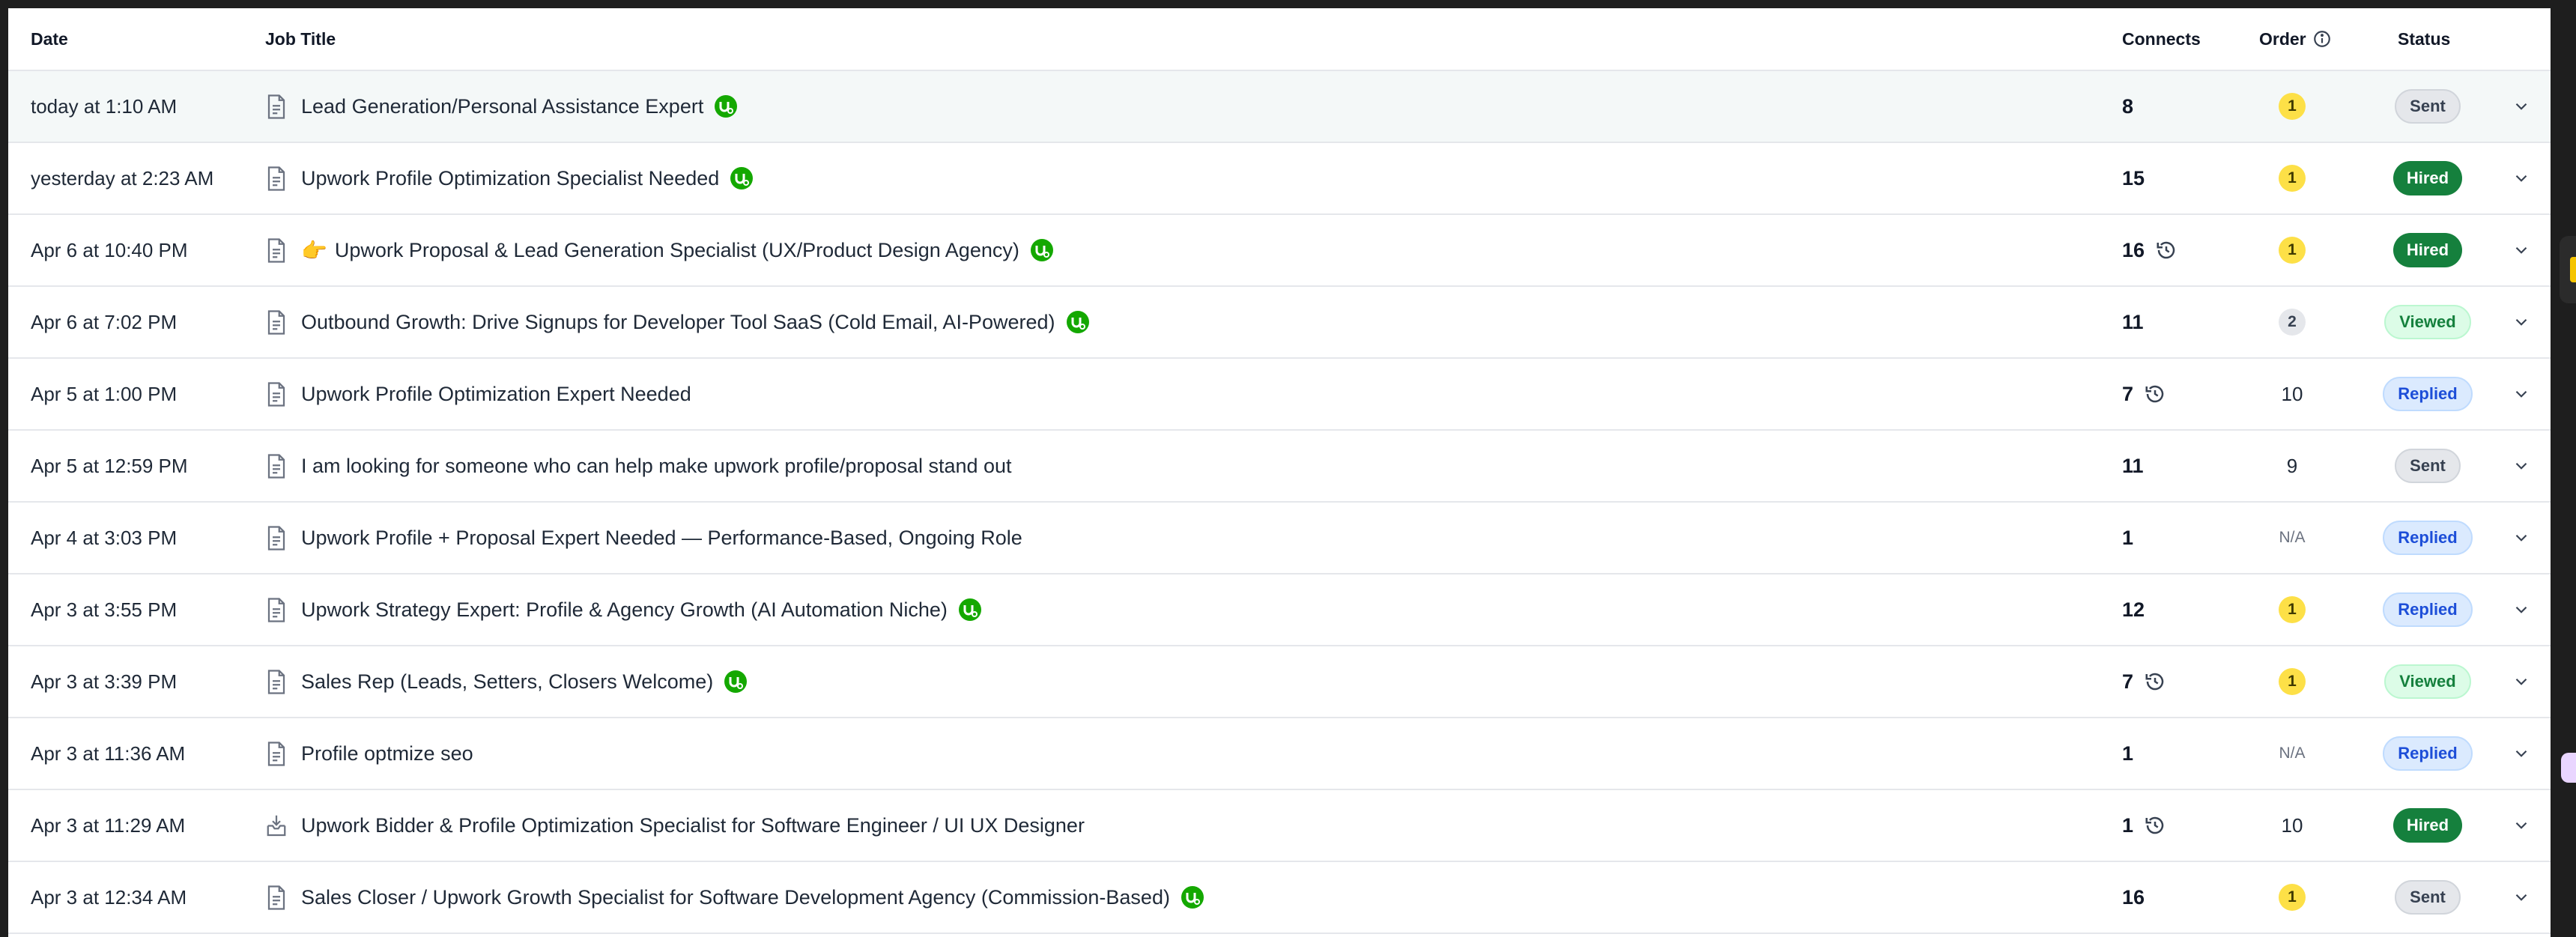  Describe the element at coordinates (2133, 177) in the screenshot. I see `connects-value: 15` at that location.